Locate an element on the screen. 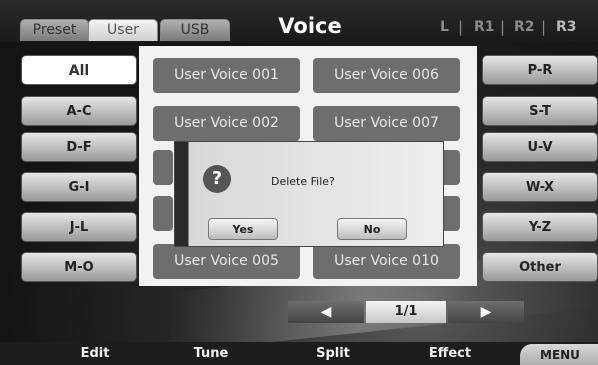  category-other: Other is located at coordinates (540, 267).